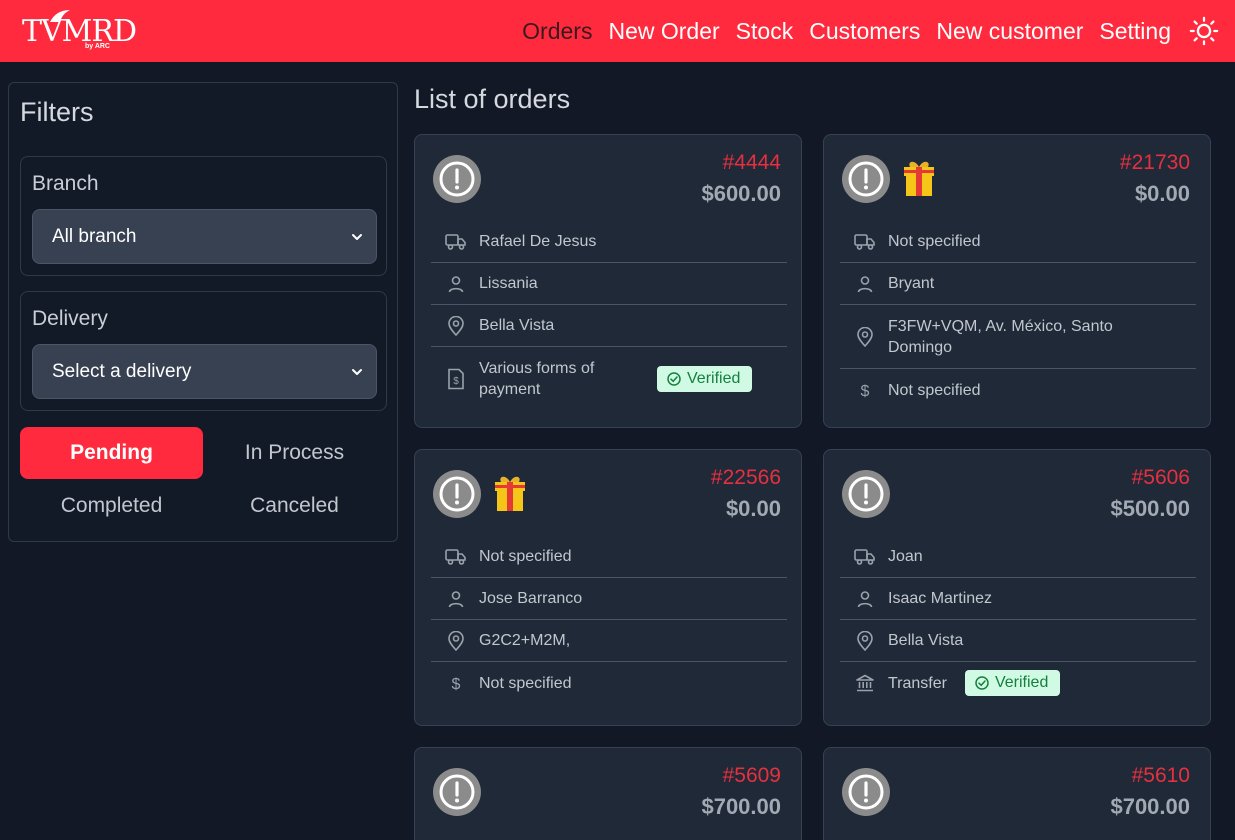  Describe the element at coordinates (94, 236) in the screenshot. I see `branch-select-value: All branch` at that location.